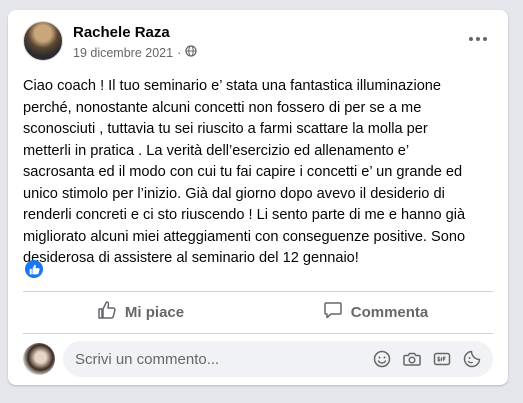 This screenshot has width=523, height=403. Describe the element at coordinates (427, 359) in the screenshot. I see `comment-tools` at that location.